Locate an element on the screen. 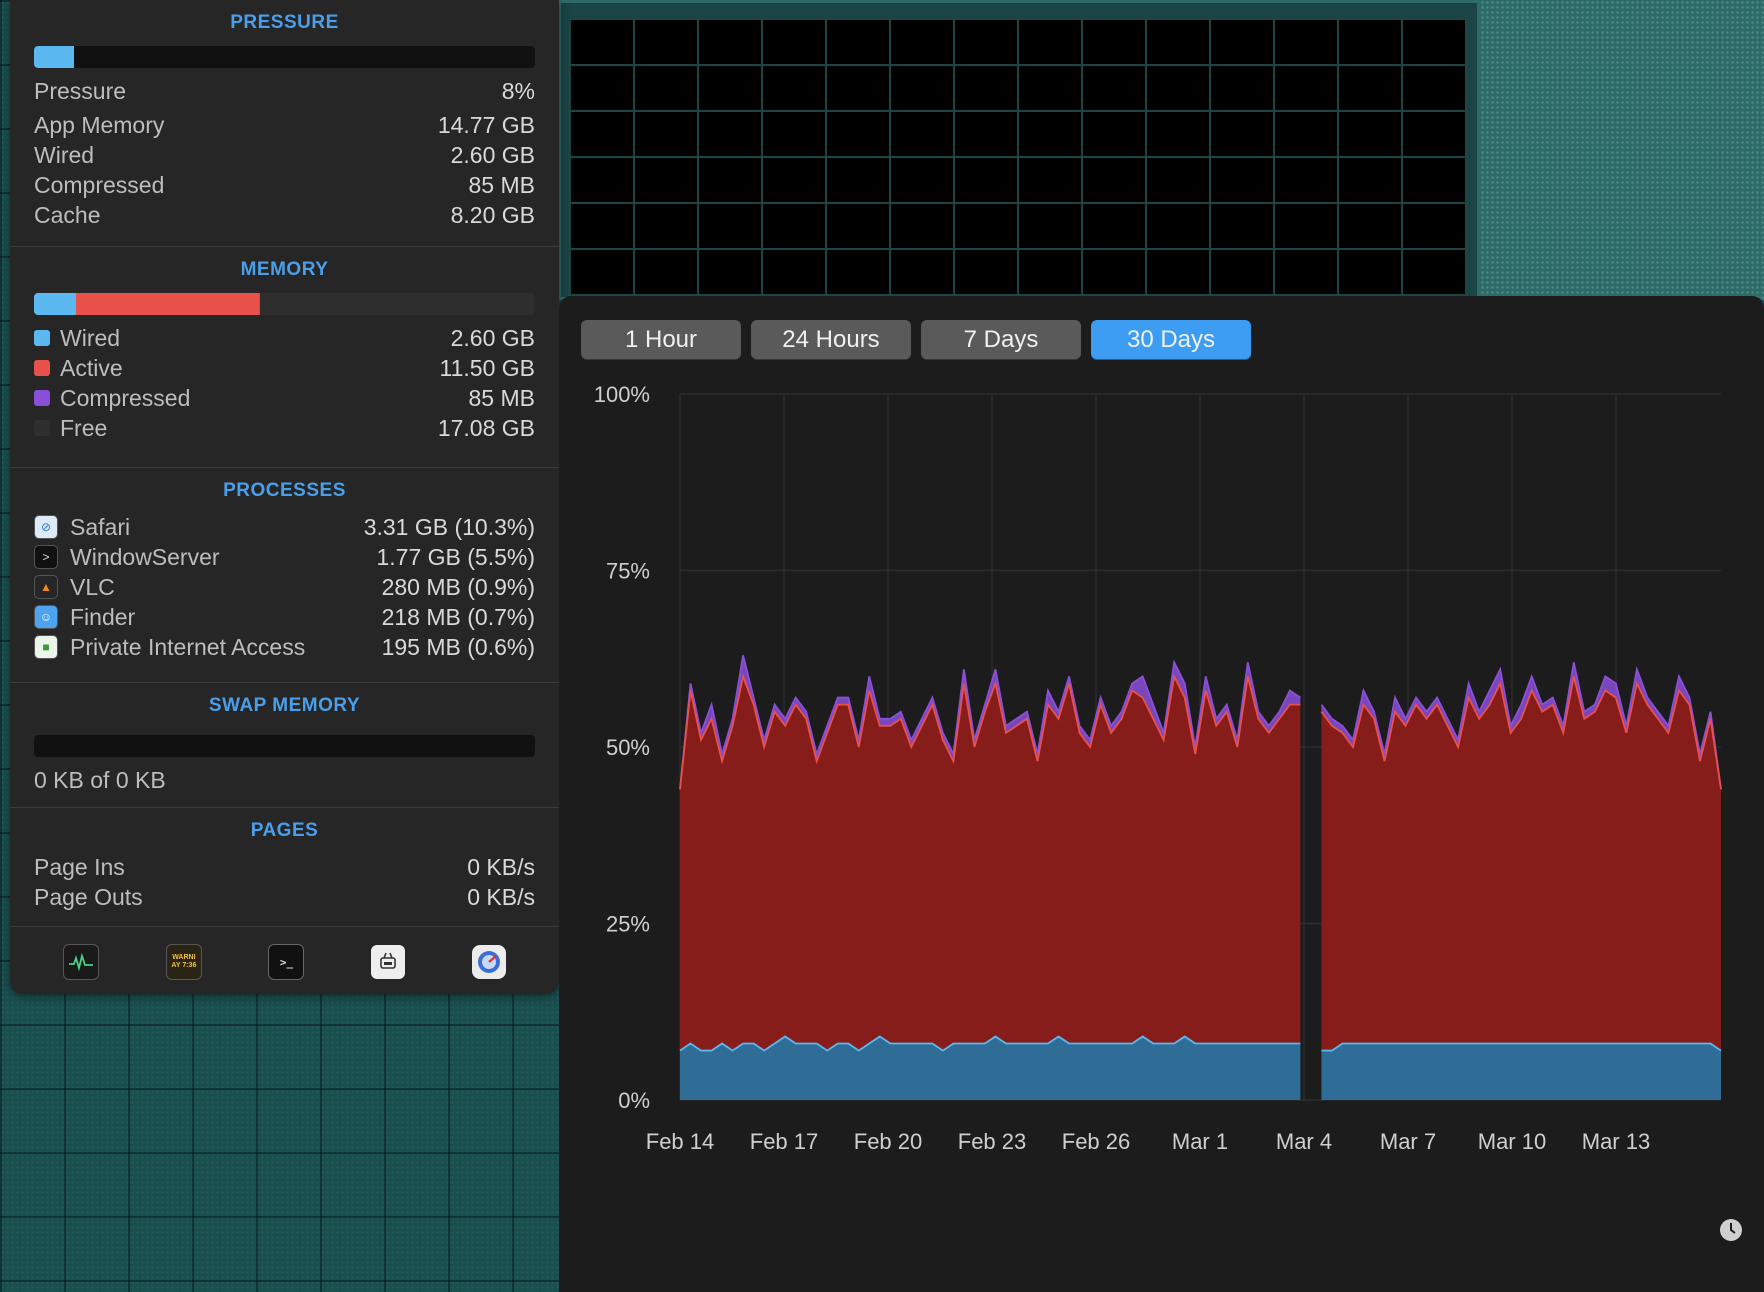 The height and width of the screenshot is (1292, 1764). process-row: ▲ VLC 280 MB (0.9%) is located at coordinates (284, 587).